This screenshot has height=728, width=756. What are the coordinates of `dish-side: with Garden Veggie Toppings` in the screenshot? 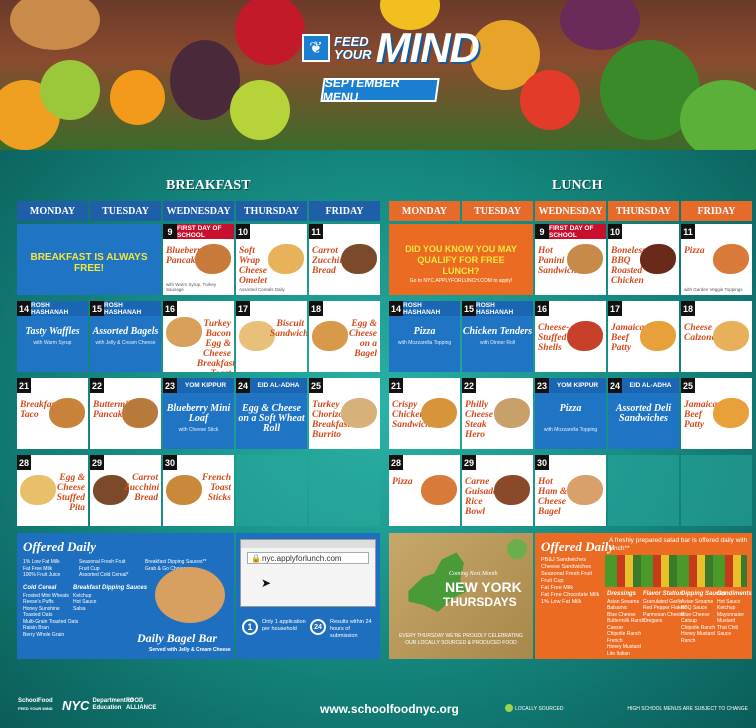 It's located at (713, 289).